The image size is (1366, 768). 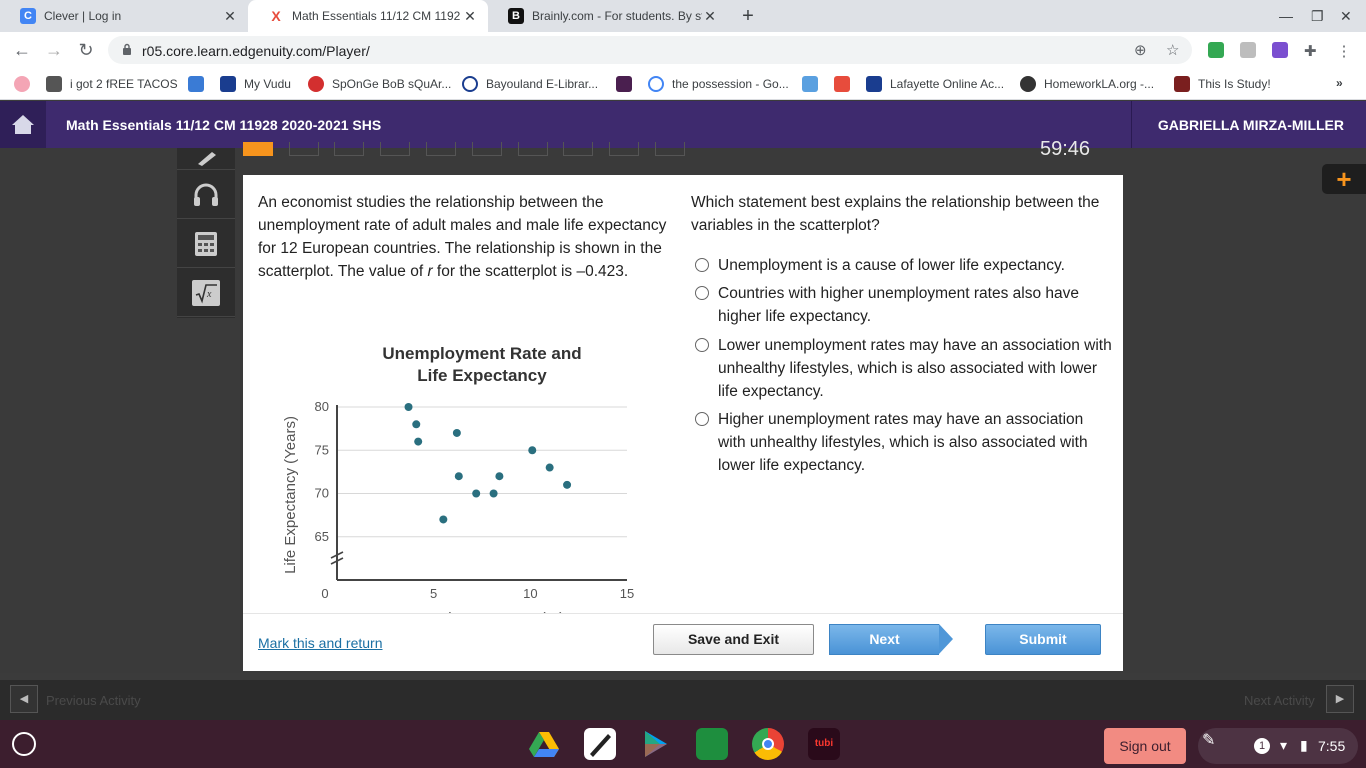 I want to click on reload-icon: ↻, so click(x=86, y=50).